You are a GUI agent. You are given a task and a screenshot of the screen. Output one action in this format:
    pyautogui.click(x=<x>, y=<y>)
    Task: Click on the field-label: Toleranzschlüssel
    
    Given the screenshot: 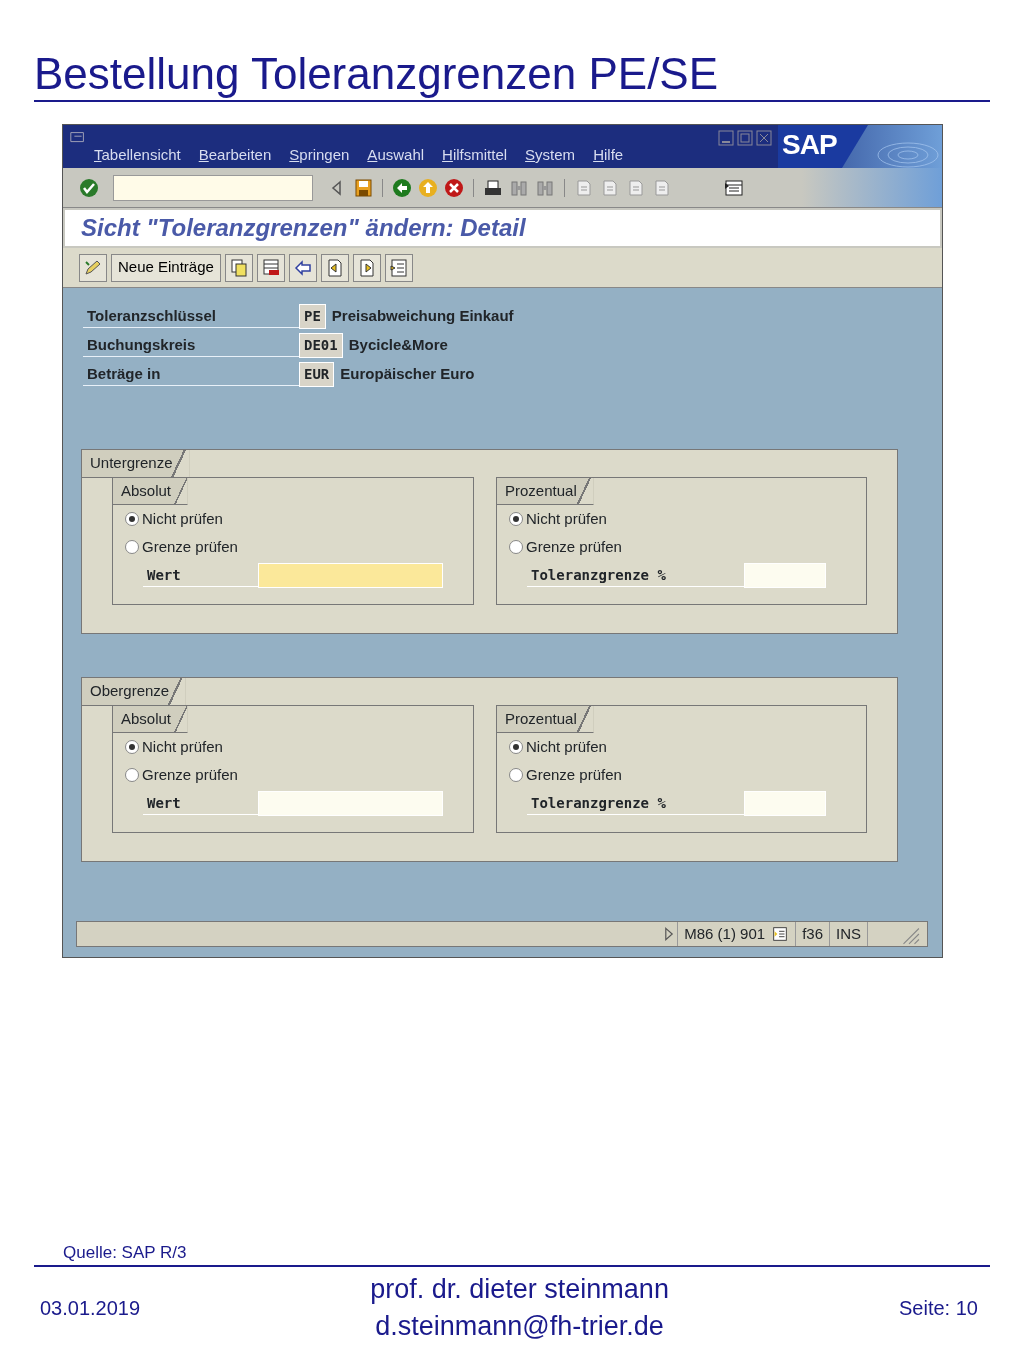 What is the action you would take?
    pyautogui.click(x=191, y=316)
    